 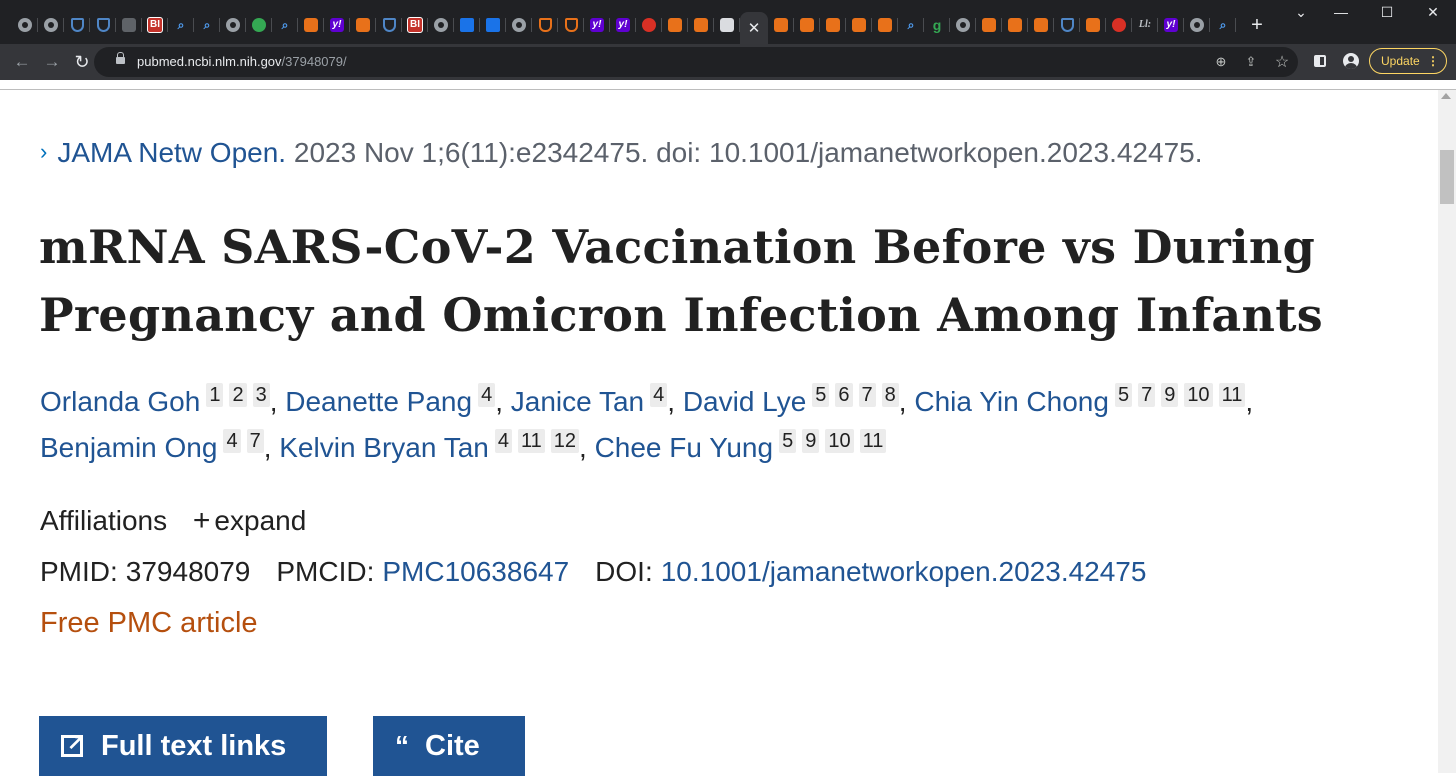 I want to click on author-link: Orlanda Goh, so click(x=120, y=401).